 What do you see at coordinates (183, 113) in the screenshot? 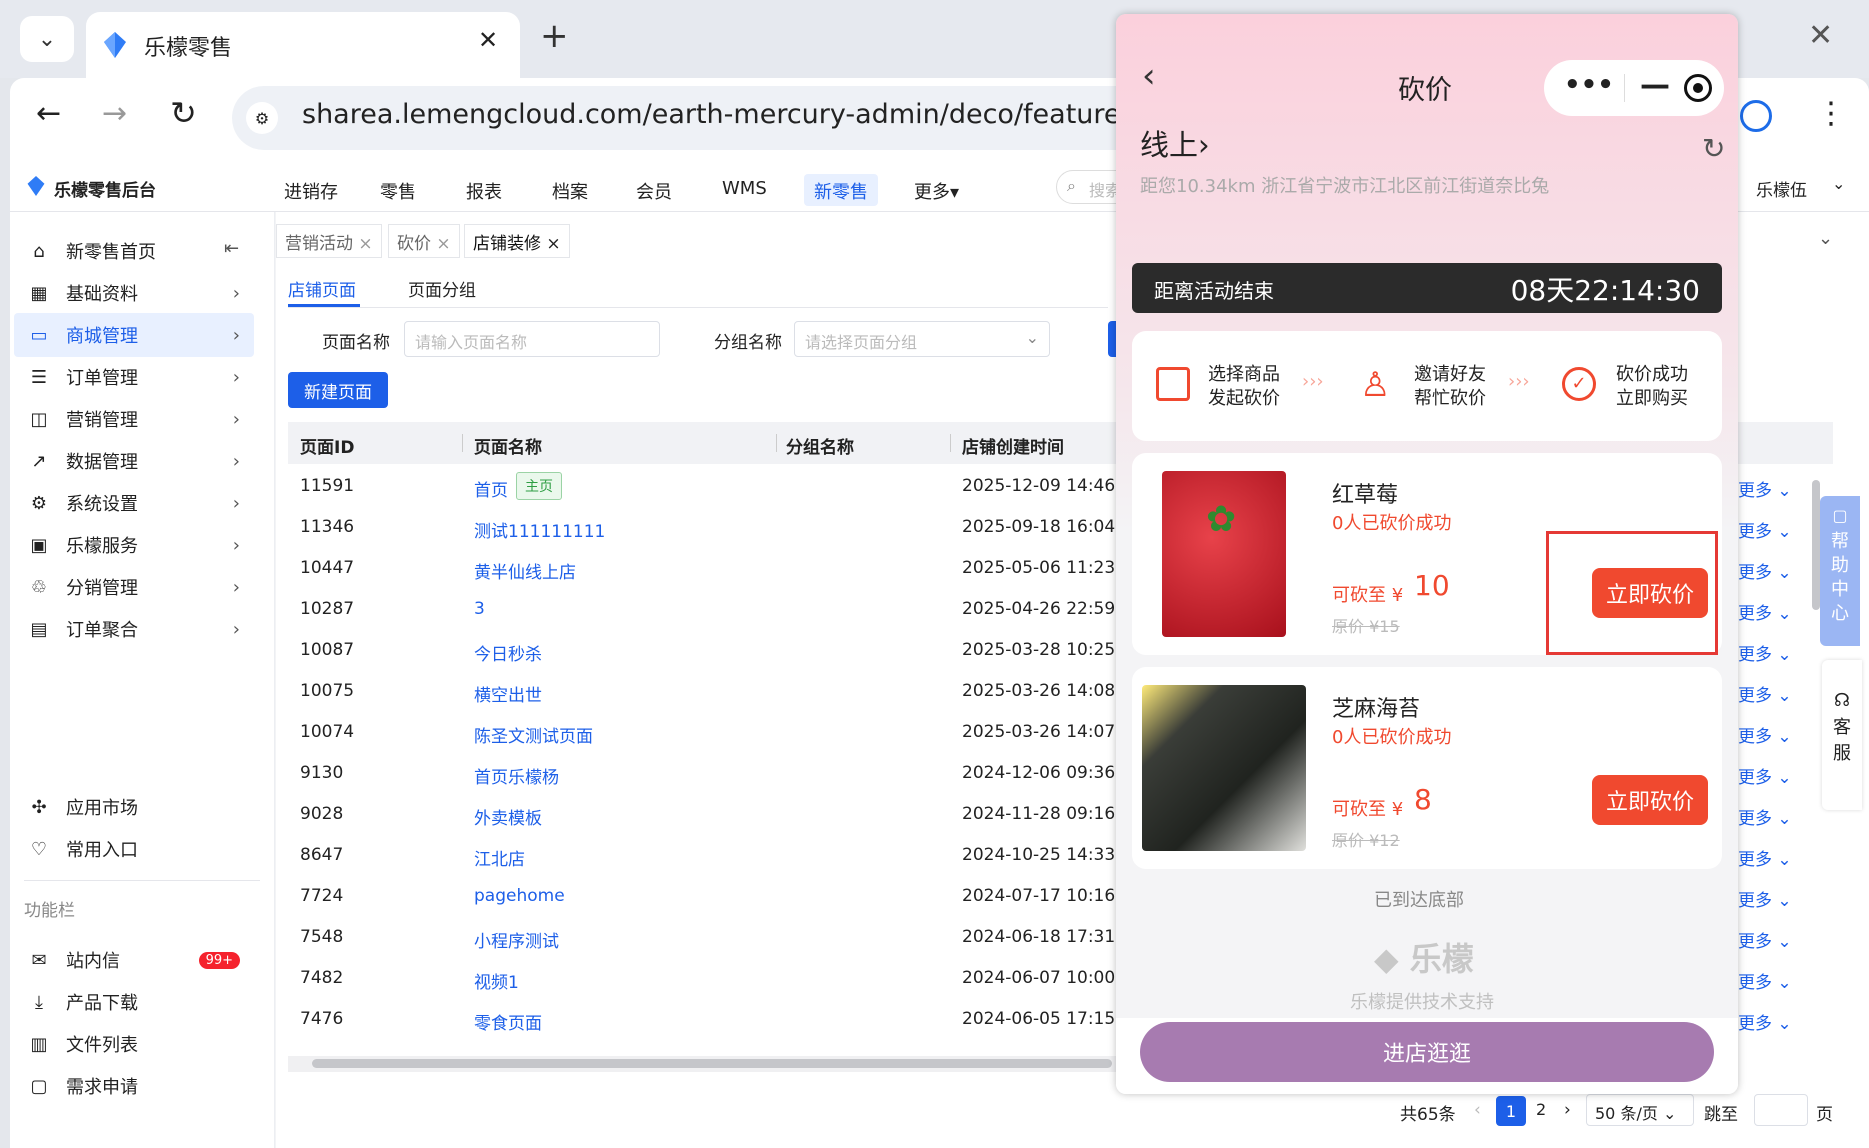
I see `reload-icon: ↻` at bounding box center [183, 113].